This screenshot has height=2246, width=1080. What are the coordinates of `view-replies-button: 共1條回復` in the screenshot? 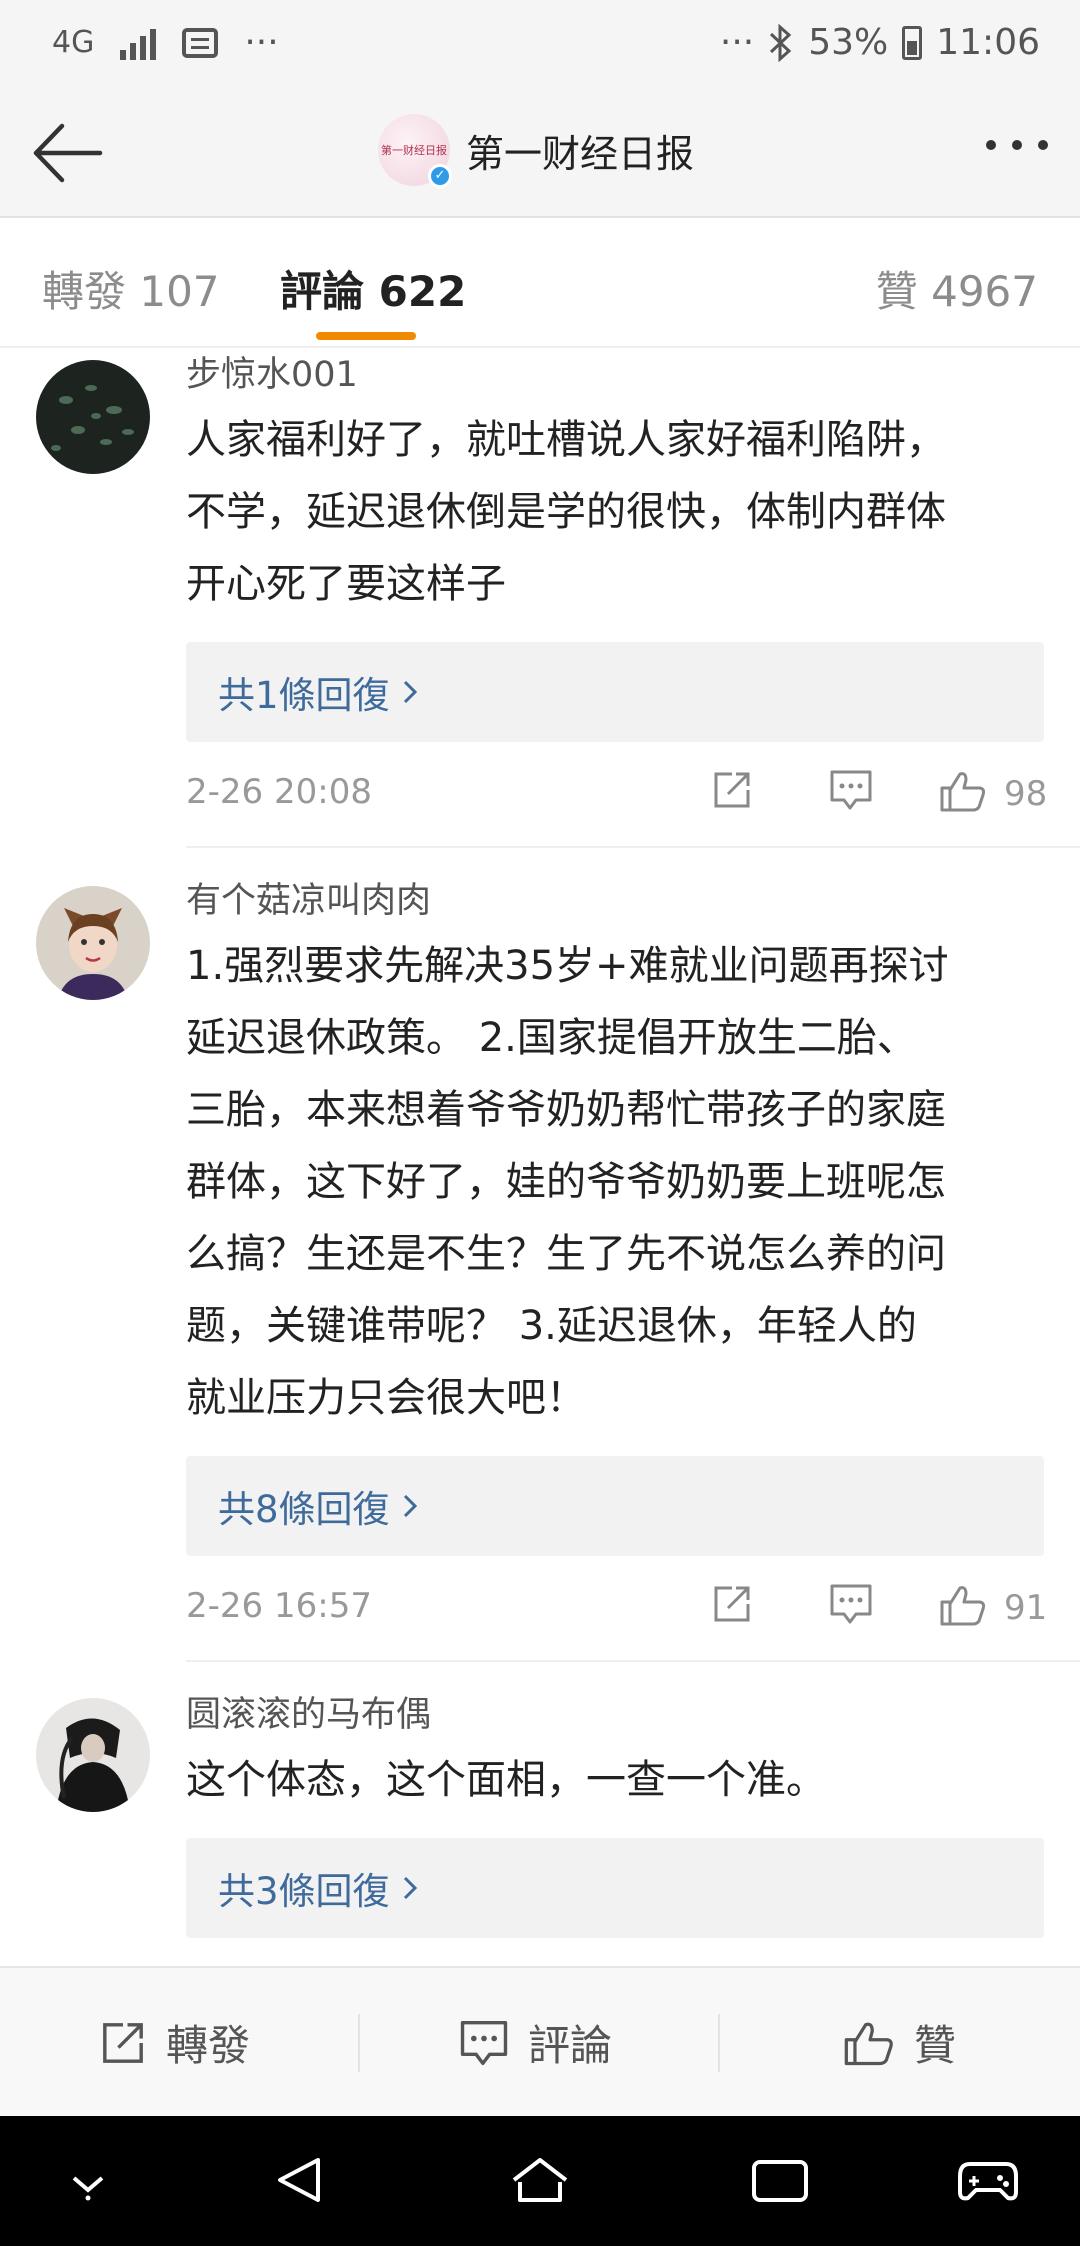 It's located at (615, 692).